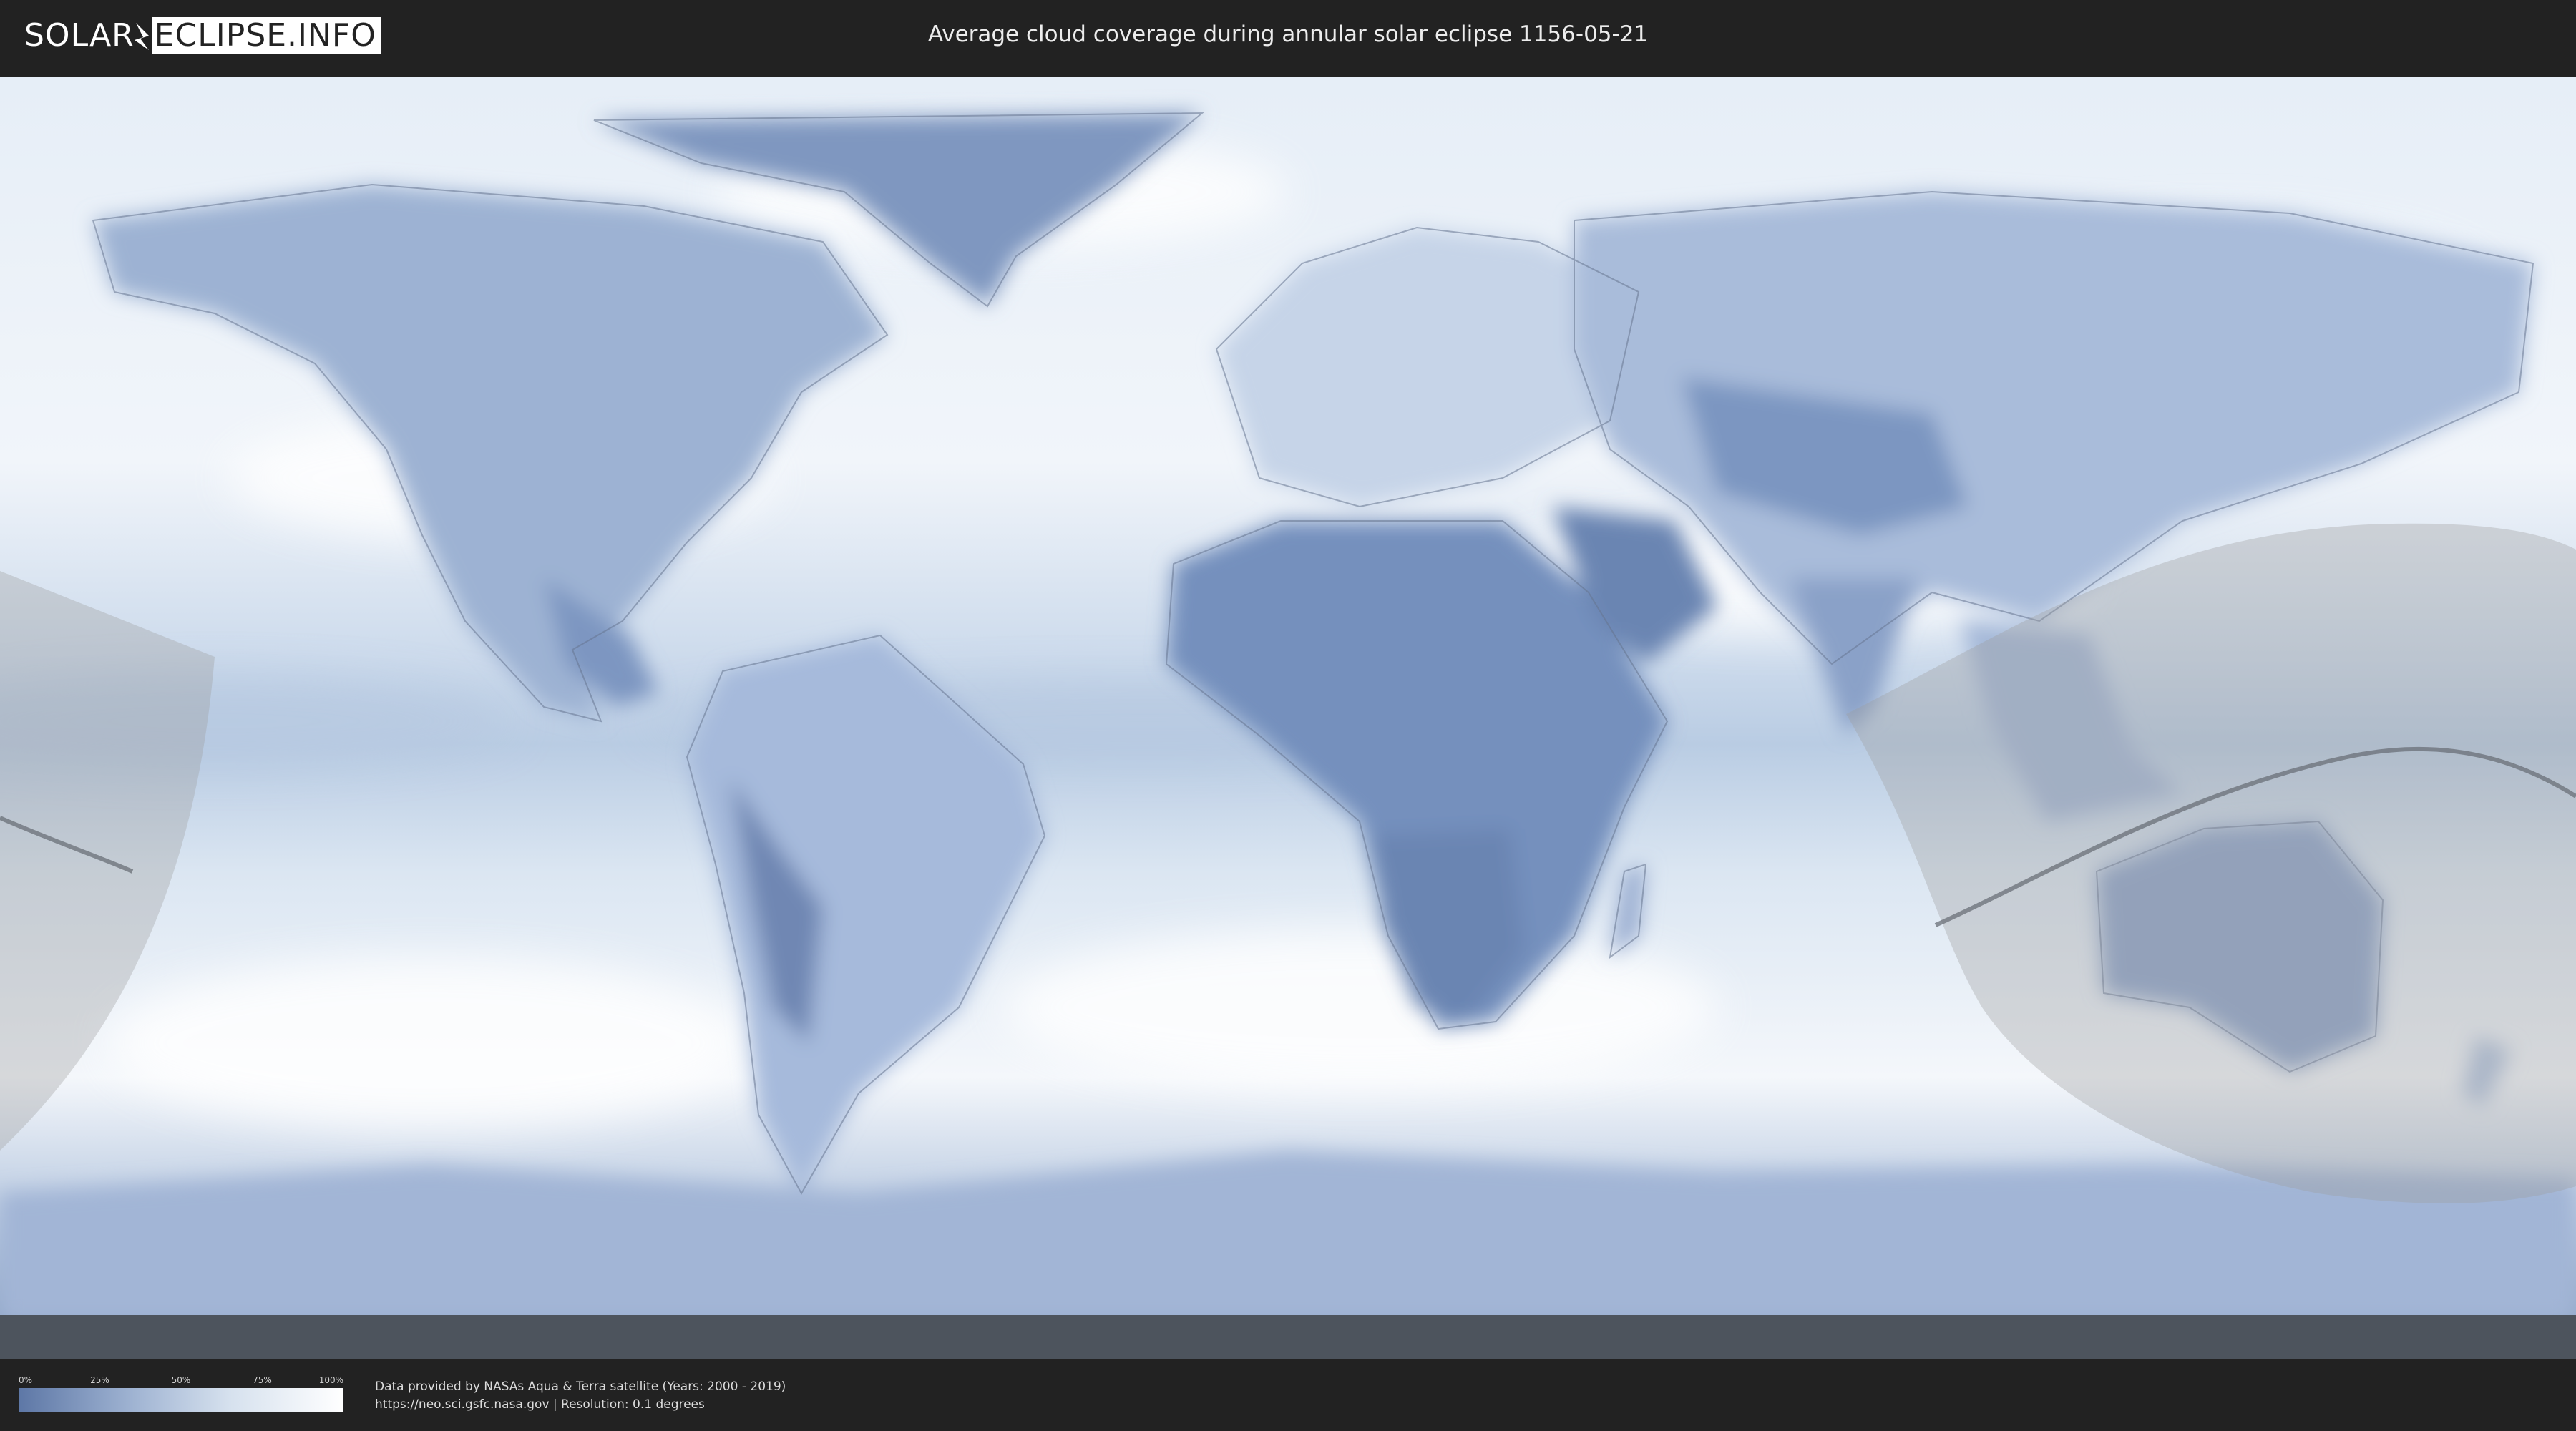 The image size is (2576, 1431). What do you see at coordinates (1288, 1337) in the screenshot?
I see `polar-band` at bounding box center [1288, 1337].